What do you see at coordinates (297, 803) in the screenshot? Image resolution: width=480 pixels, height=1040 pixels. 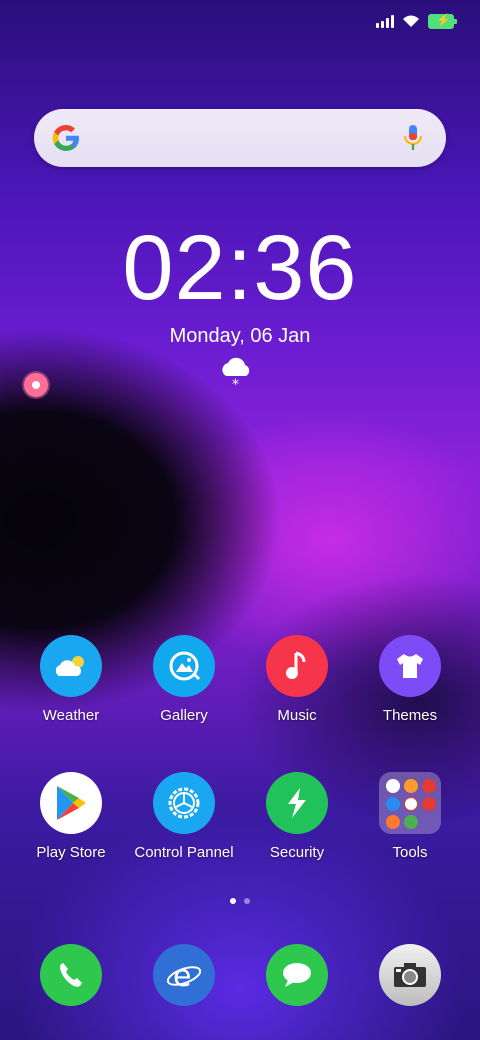 I see `security-icon` at bounding box center [297, 803].